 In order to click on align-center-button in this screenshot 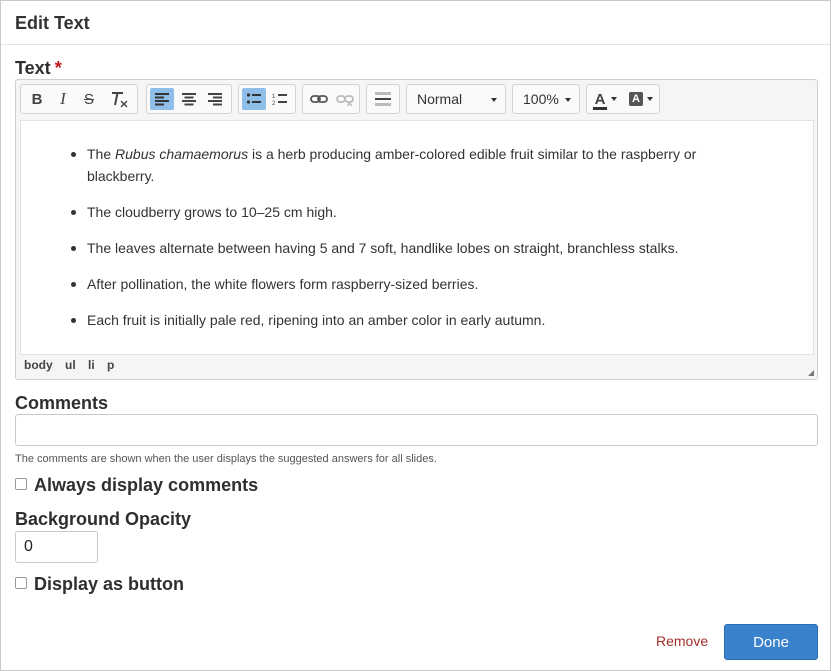, I will do `click(189, 99)`.